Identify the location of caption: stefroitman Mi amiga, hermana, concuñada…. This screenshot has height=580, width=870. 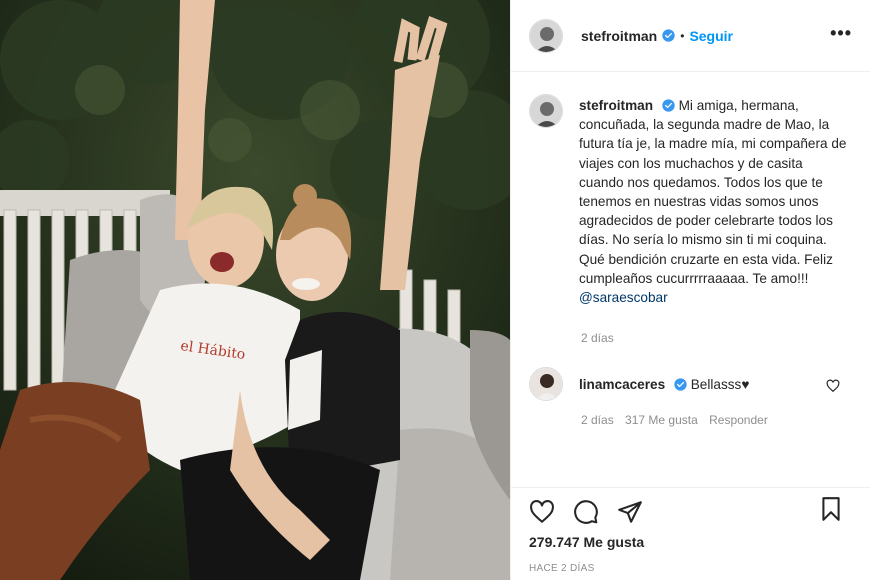
(690, 200).